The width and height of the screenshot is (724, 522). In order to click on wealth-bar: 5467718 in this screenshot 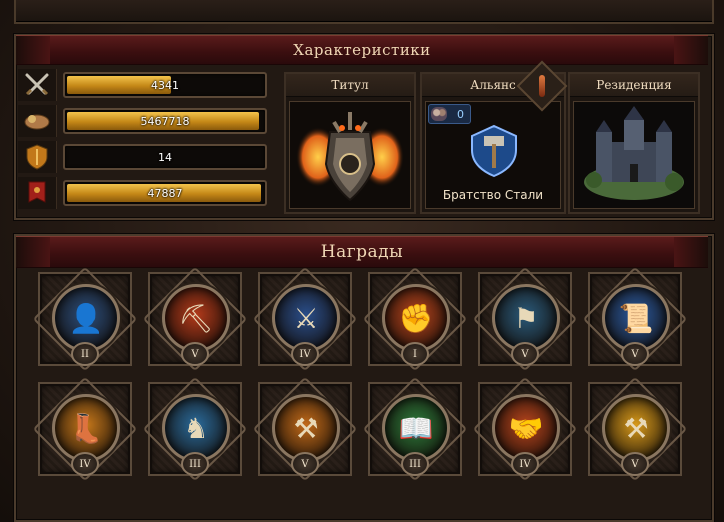, I will do `click(165, 121)`.